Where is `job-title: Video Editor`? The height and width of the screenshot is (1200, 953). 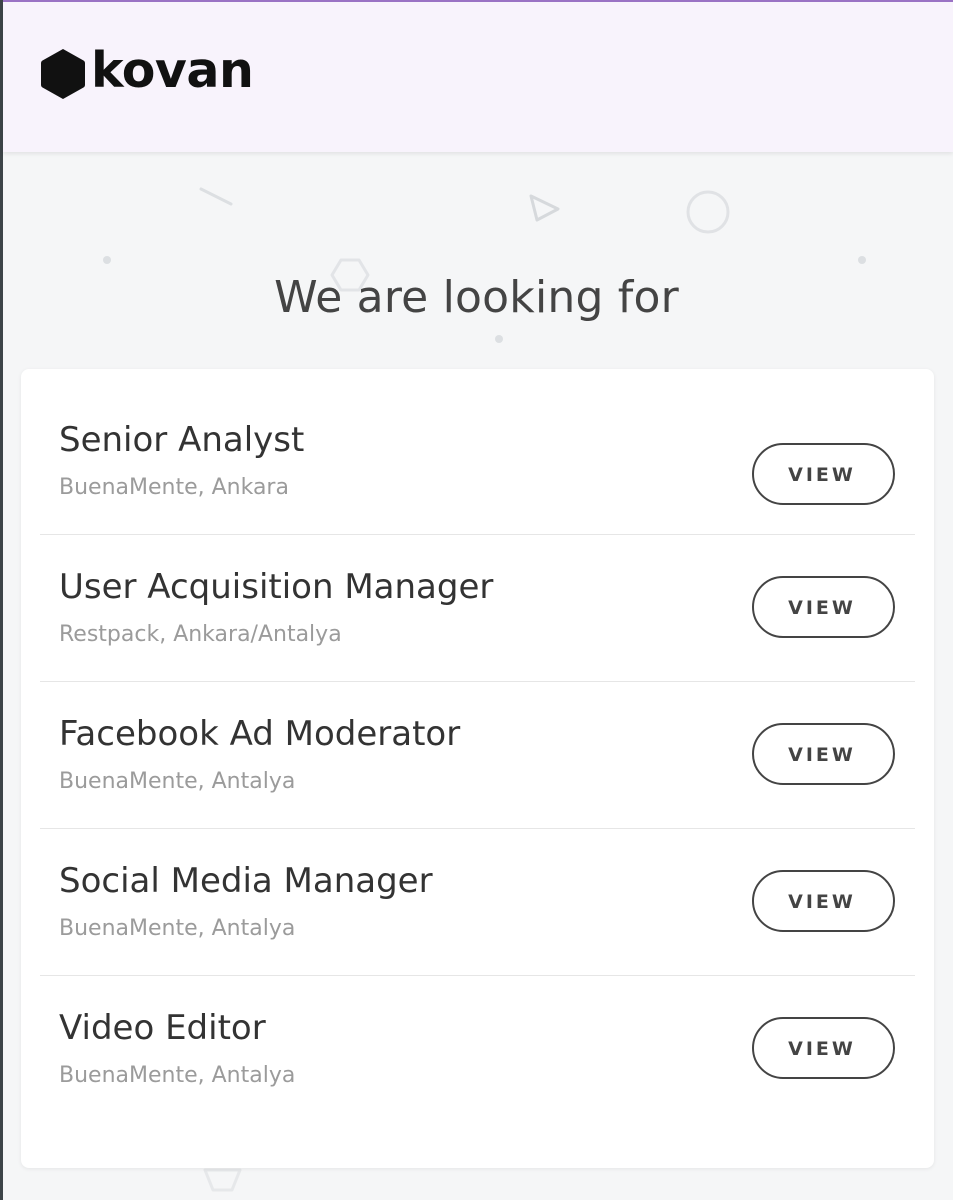 job-title: Video Editor is located at coordinates (162, 1028).